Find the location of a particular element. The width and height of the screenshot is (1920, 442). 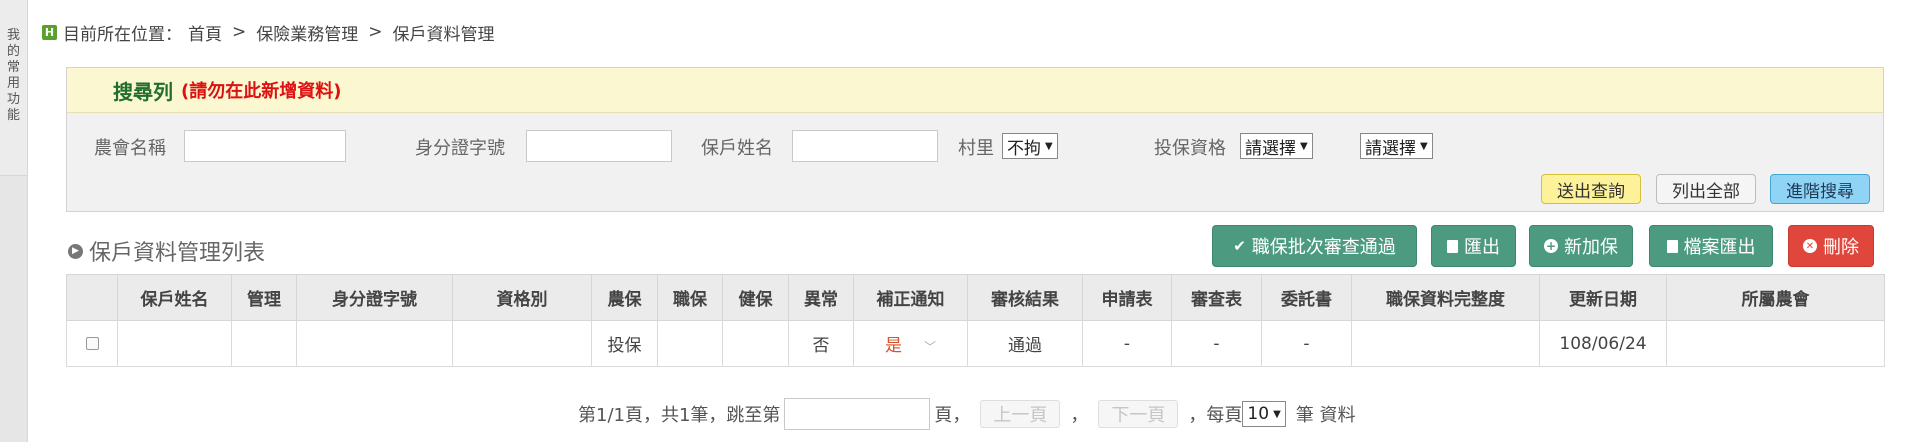

plus-circle-icon: + is located at coordinates (1551, 246).